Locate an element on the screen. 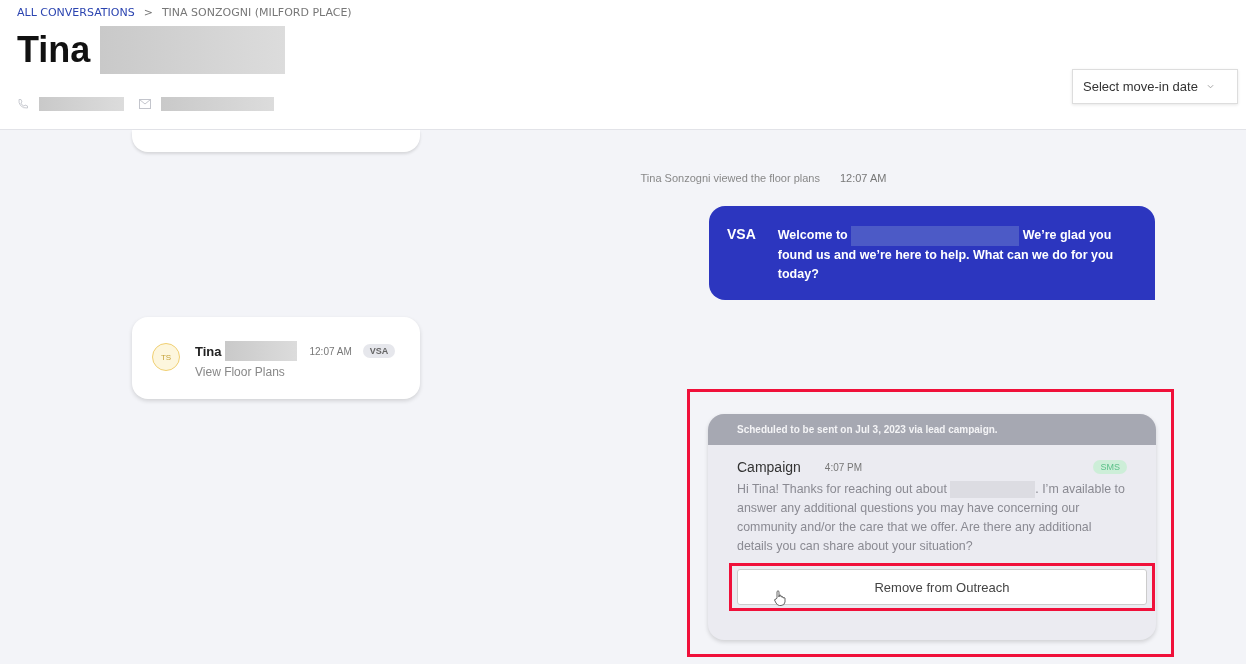  breadcrumb-current: TINA SONZOGNI (MILFORD PLACE) is located at coordinates (256, 12).